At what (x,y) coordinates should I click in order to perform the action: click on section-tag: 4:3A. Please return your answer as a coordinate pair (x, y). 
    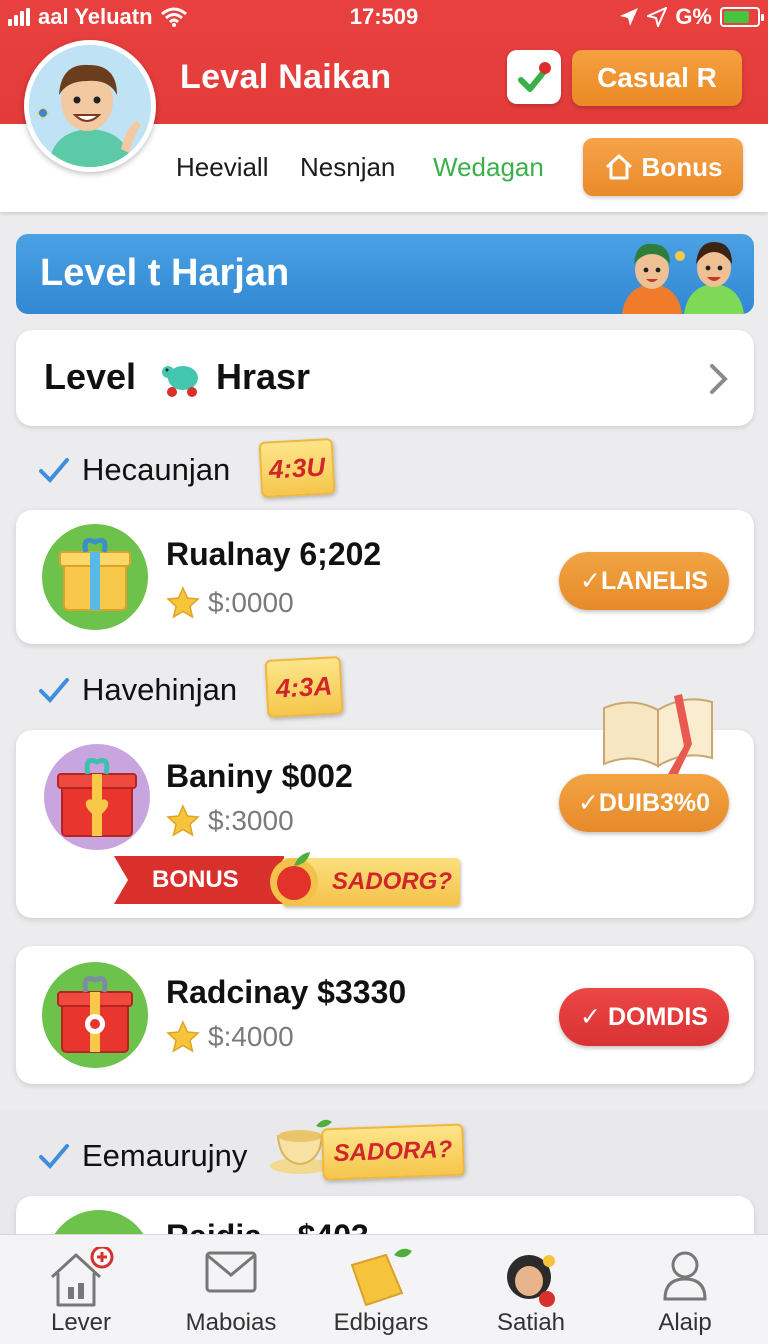
    Looking at the image, I should click on (304, 687).